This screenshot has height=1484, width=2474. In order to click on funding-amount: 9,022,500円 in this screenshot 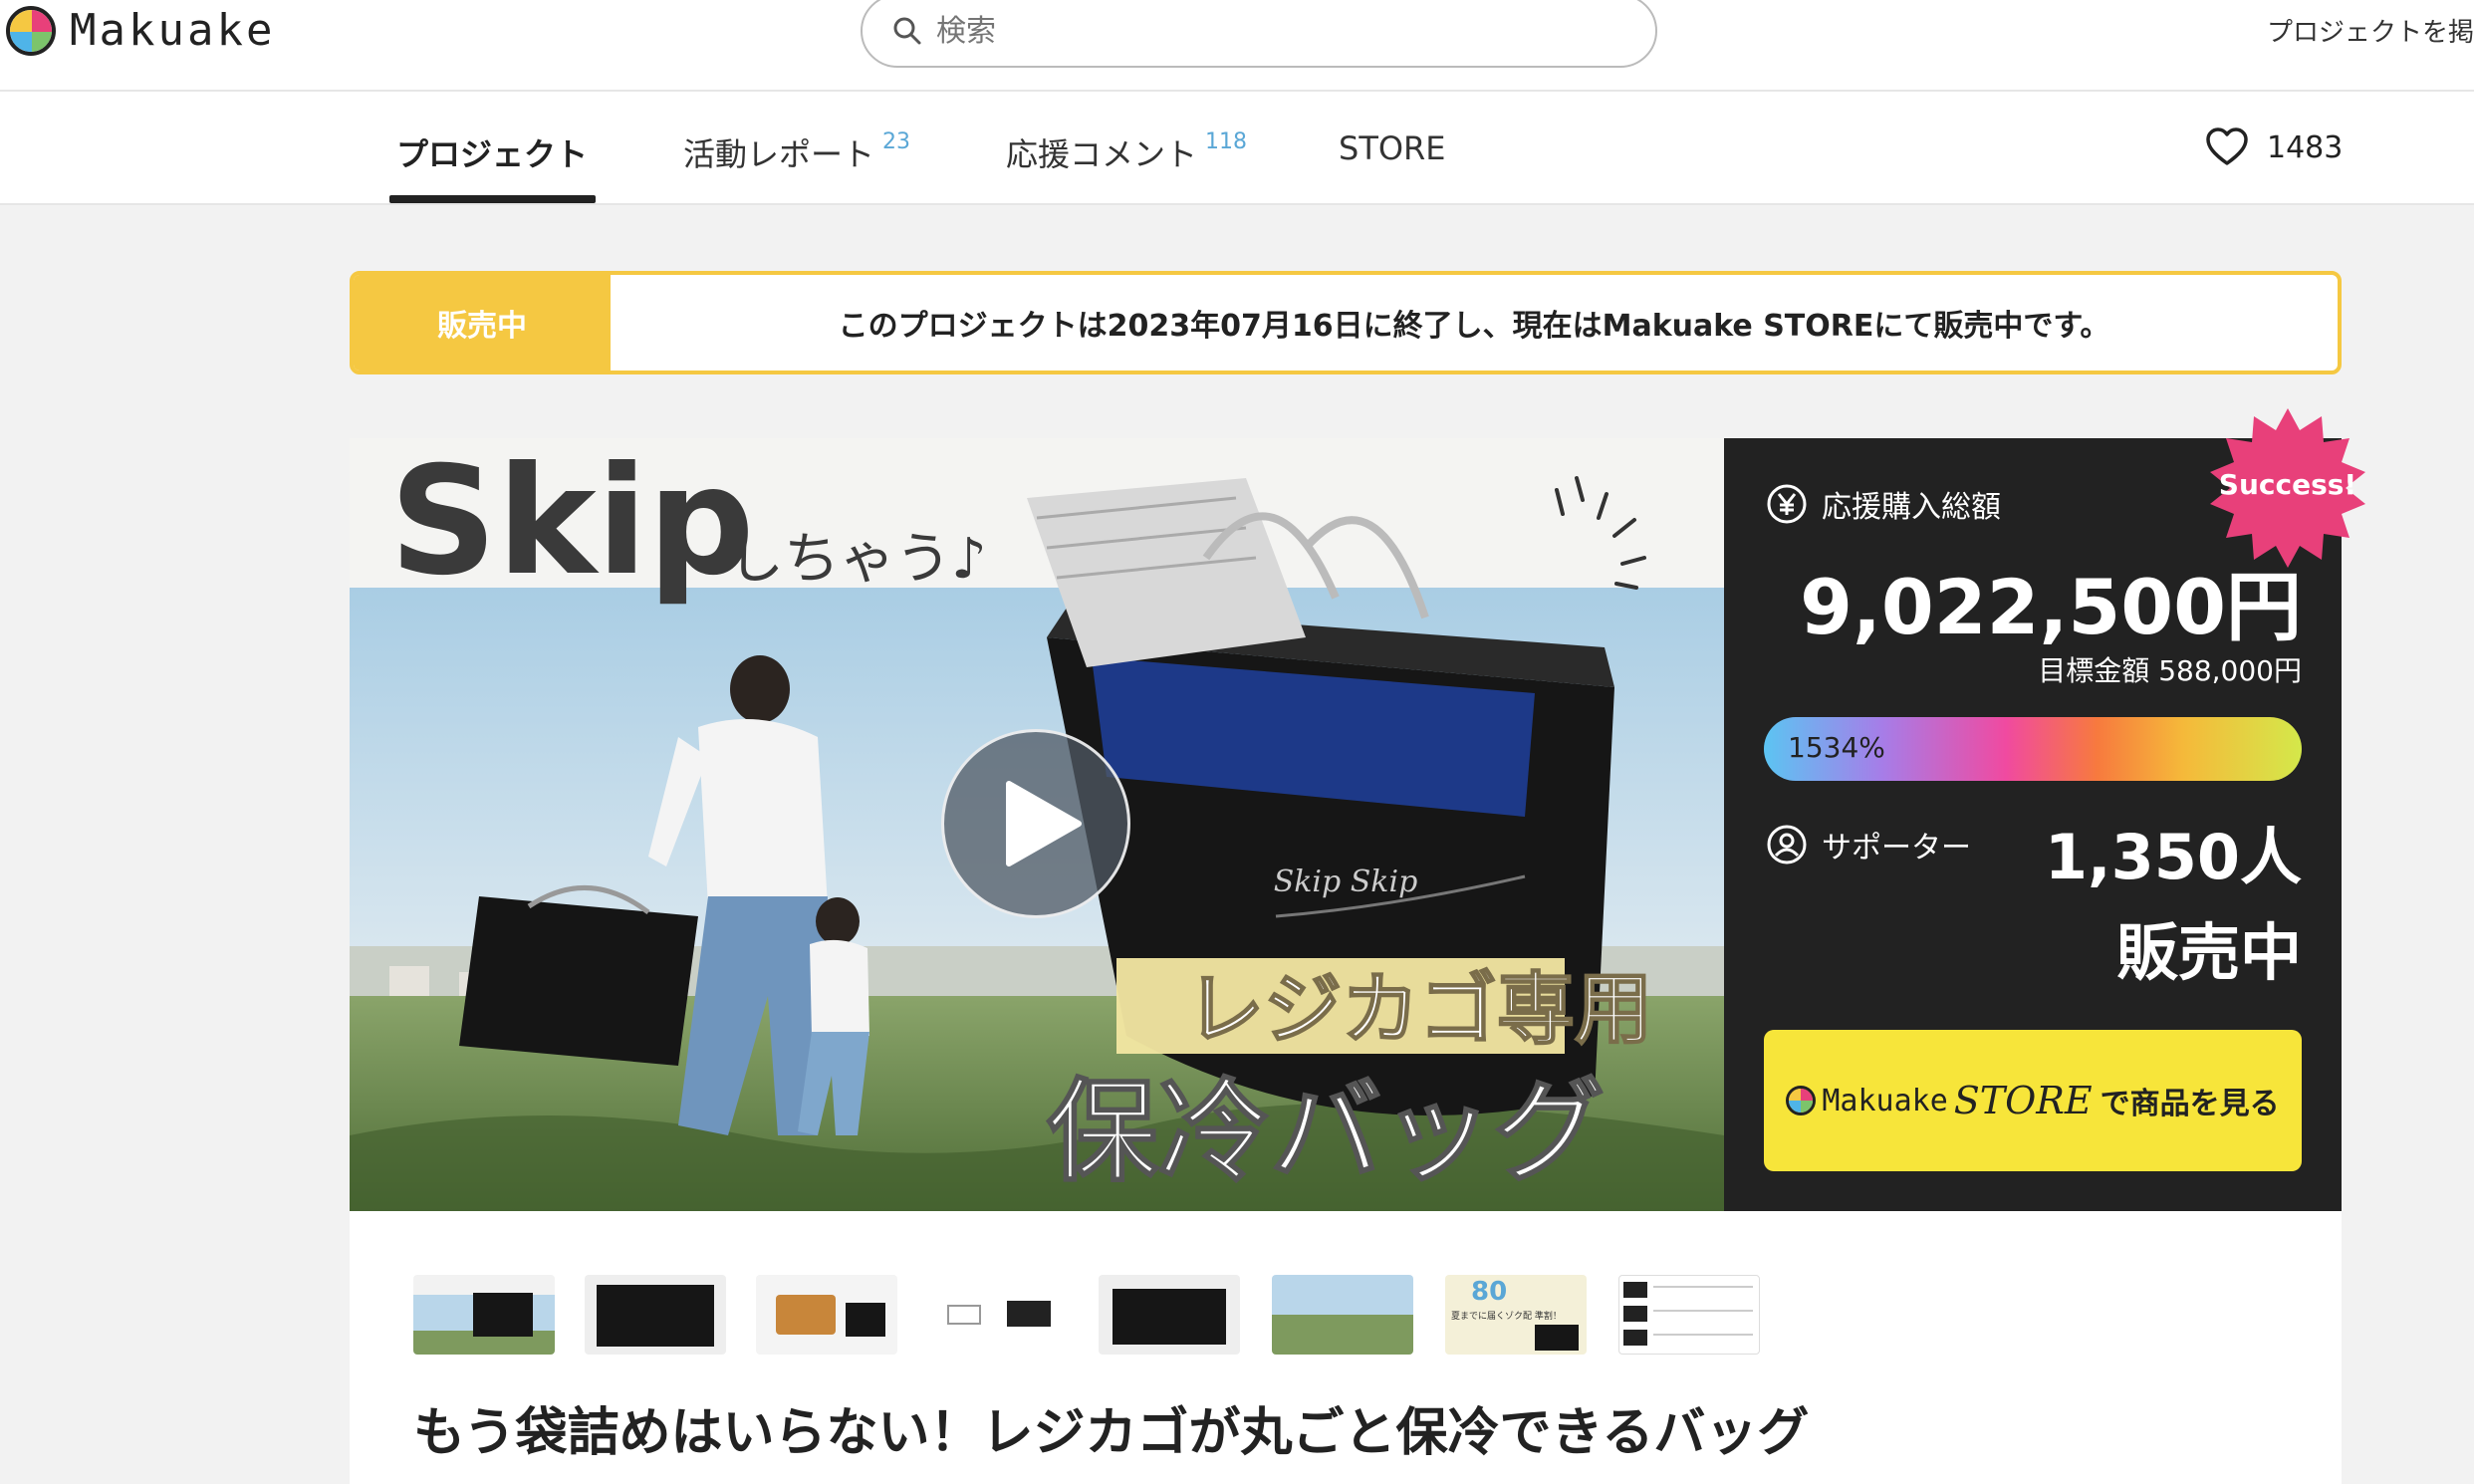, I will do `click(2051, 607)`.